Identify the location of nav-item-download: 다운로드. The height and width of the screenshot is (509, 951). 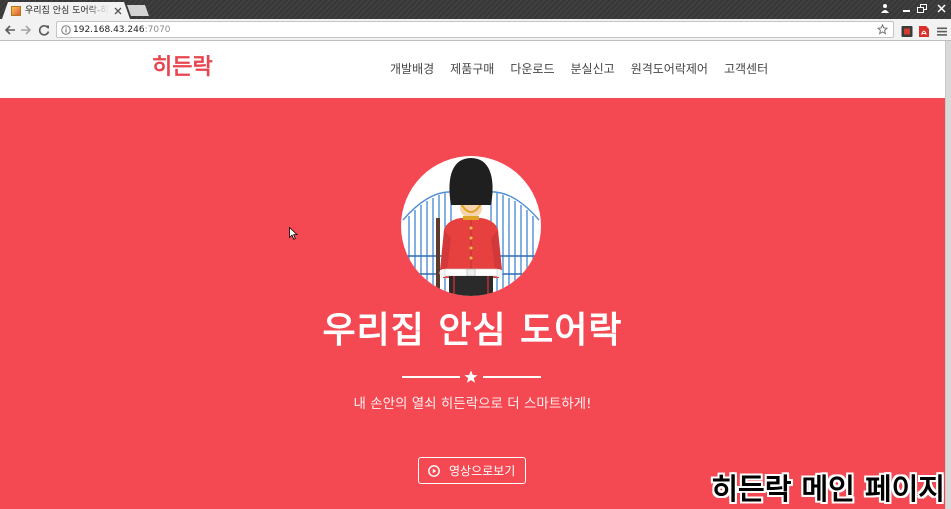
(532, 69).